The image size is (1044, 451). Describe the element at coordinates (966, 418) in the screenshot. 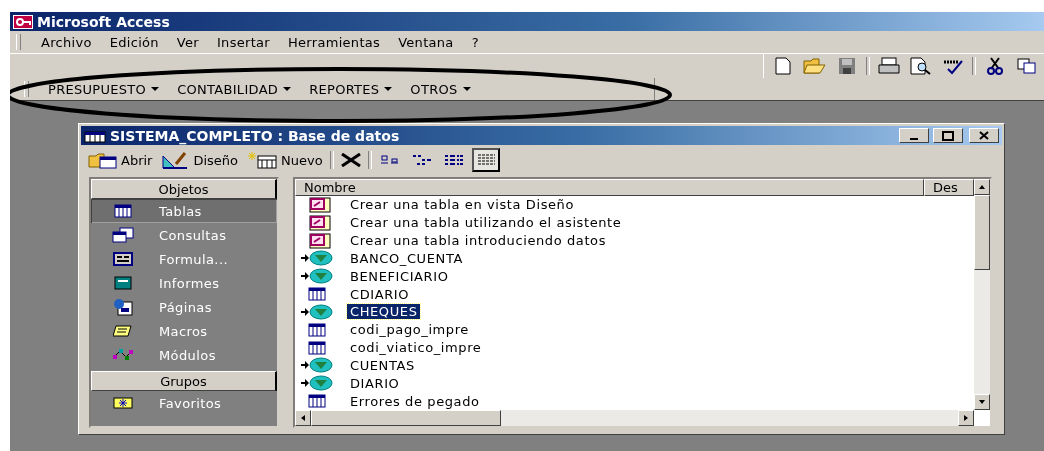

I see `scroll-right-button` at that location.